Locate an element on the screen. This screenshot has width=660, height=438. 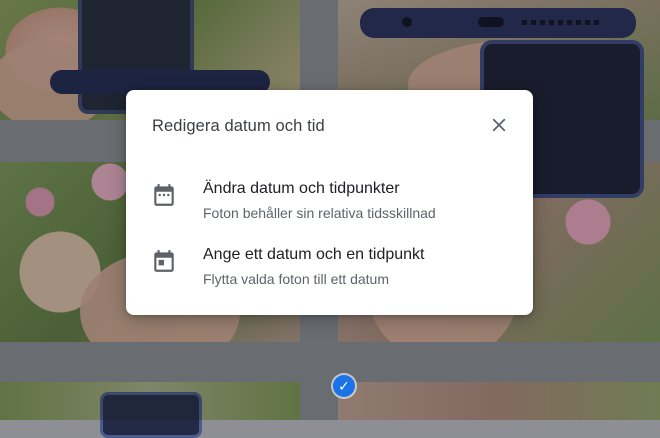
calendar-range-icon is located at coordinates (164, 195).